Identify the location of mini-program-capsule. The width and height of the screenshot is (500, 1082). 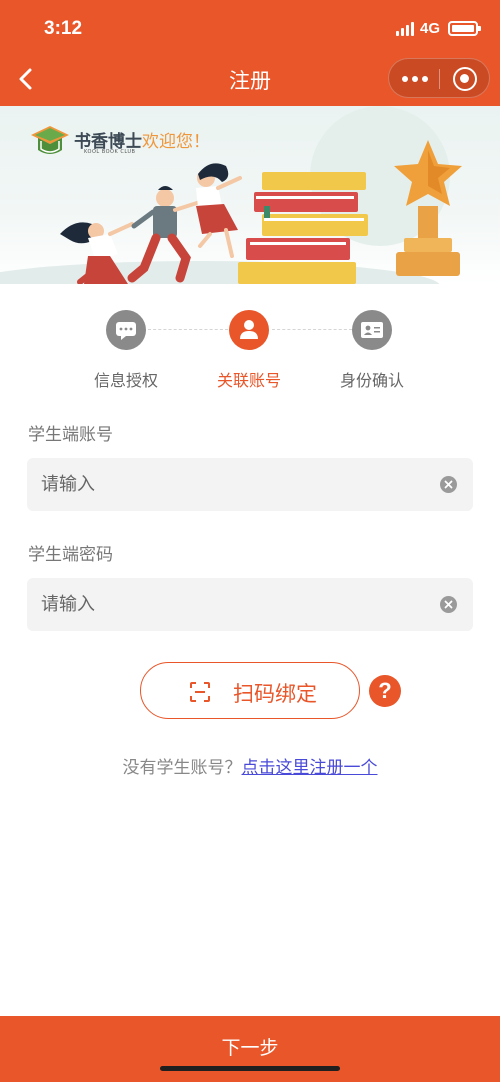
(439, 78).